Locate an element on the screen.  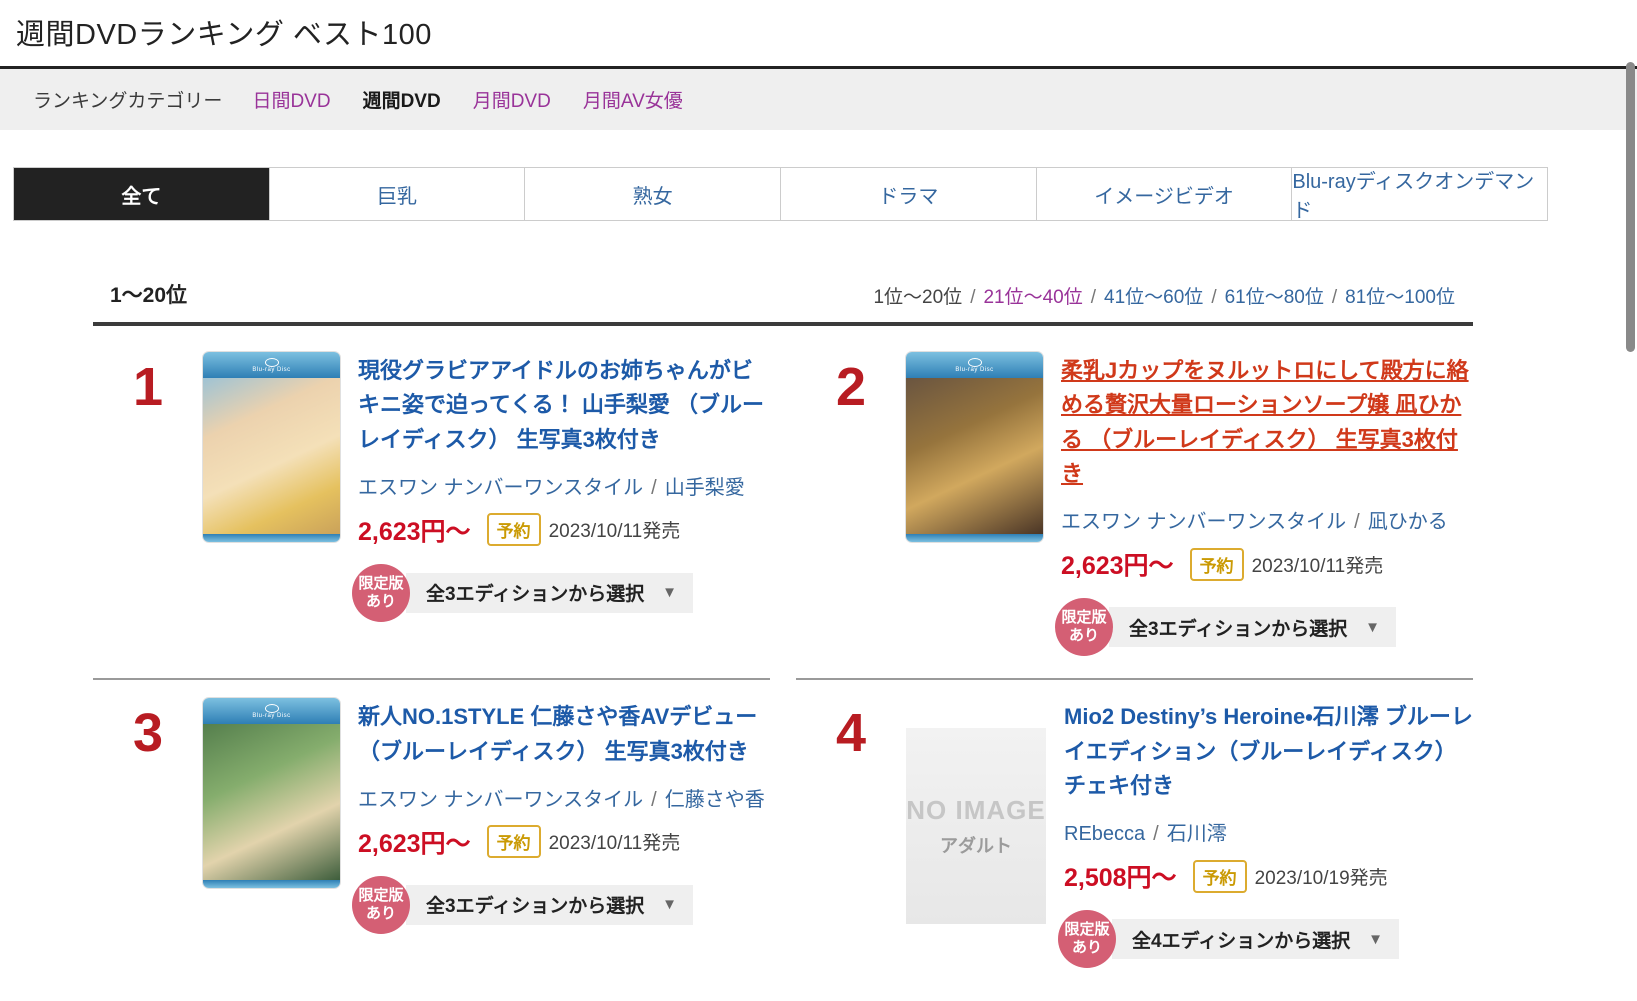
performer-link: 凪ひかる is located at coordinates (1408, 522).